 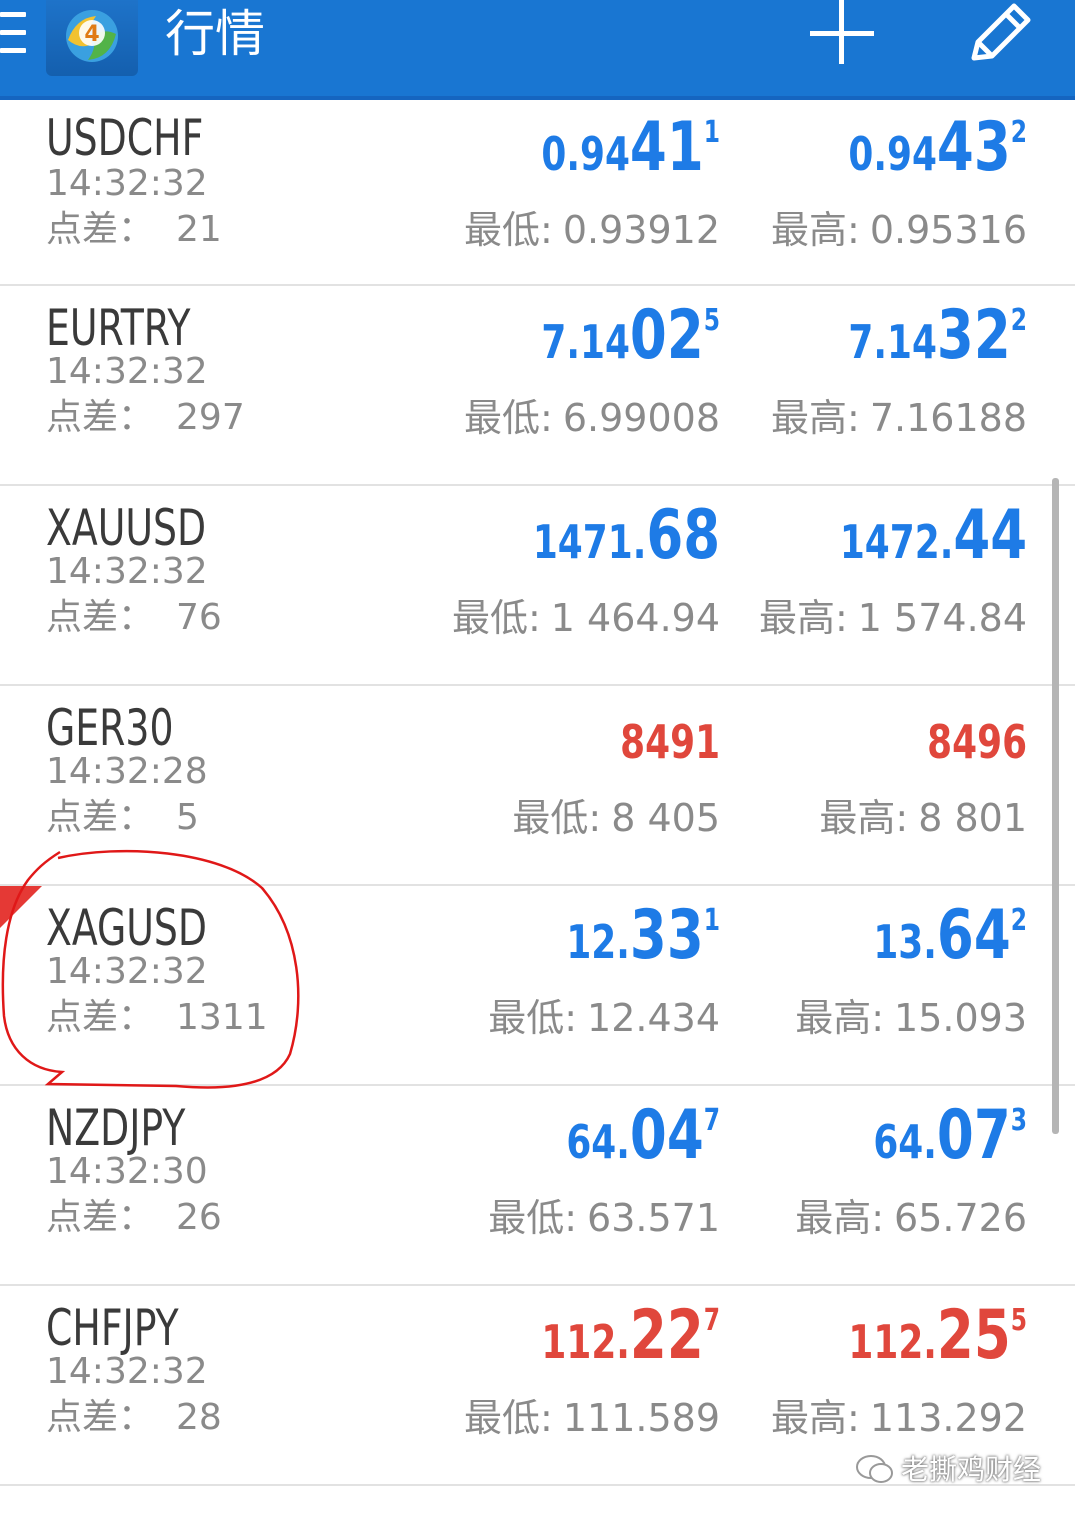 What do you see at coordinates (127, 1171) in the screenshot?
I see `quote-time: 14:32:30` at bounding box center [127, 1171].